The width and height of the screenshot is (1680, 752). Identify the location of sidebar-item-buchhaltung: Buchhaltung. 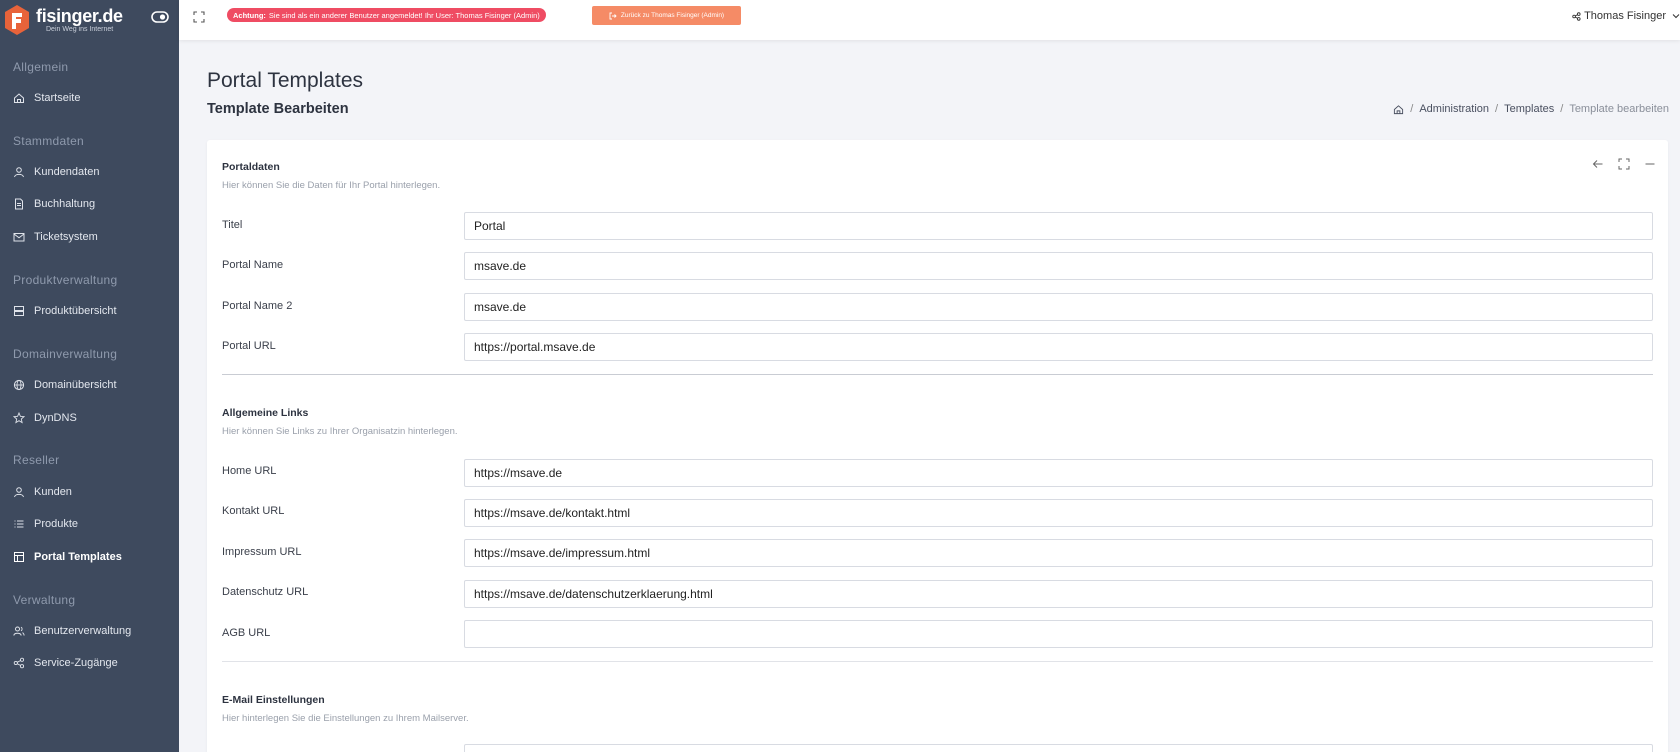
(89, 204).